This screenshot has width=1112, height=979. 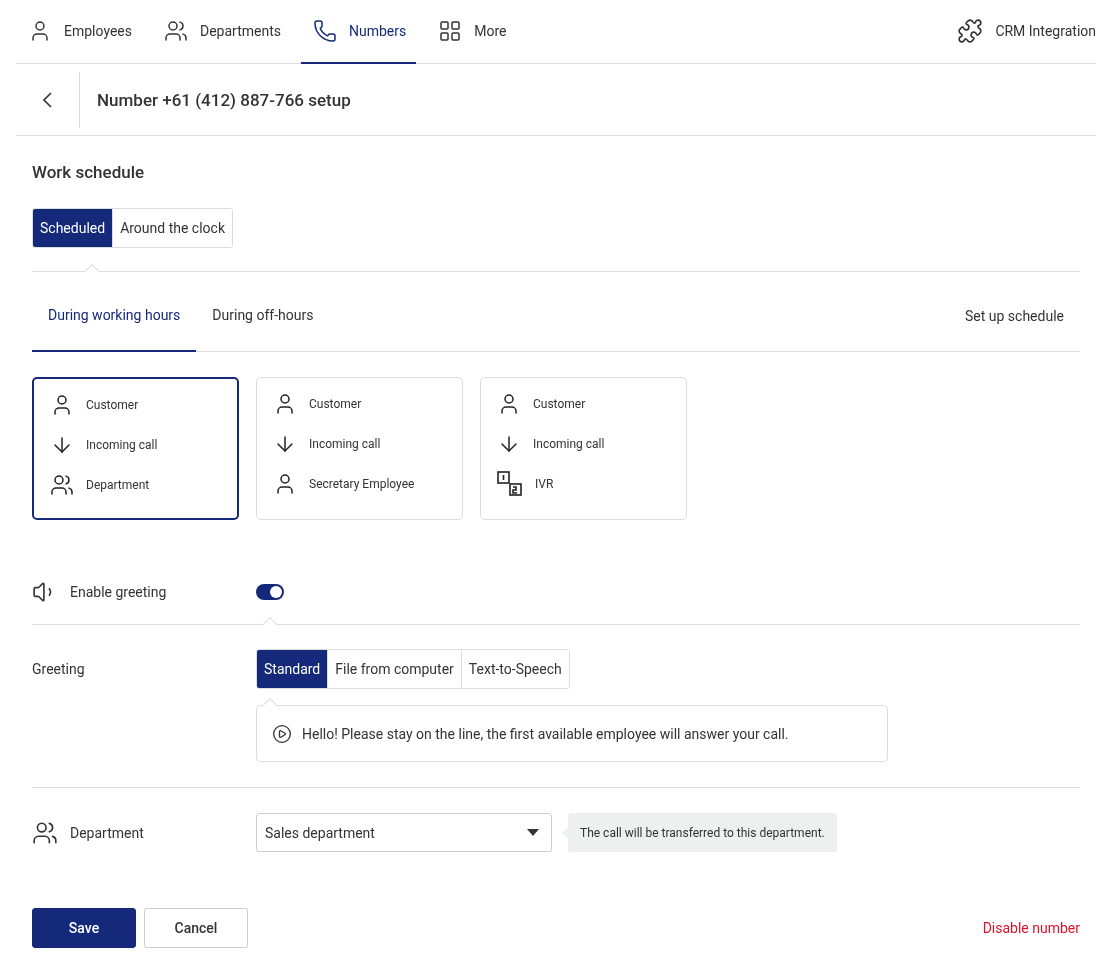 I want to click on tab: During off-hours, so click(x=263, y=316).